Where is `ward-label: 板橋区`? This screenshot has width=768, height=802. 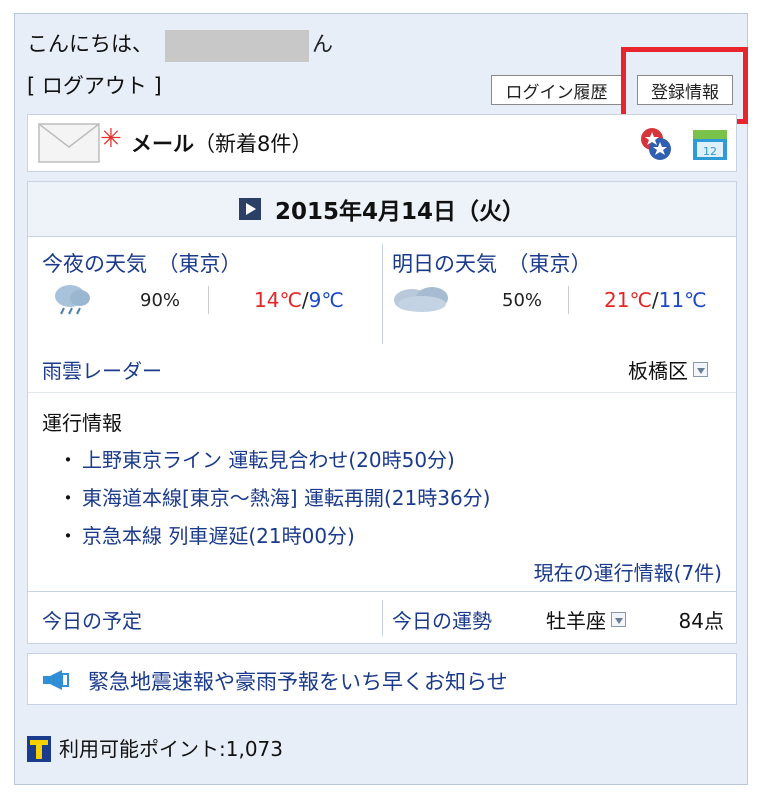
ward-label: 板橋区 is located at coordinates (658, 371).